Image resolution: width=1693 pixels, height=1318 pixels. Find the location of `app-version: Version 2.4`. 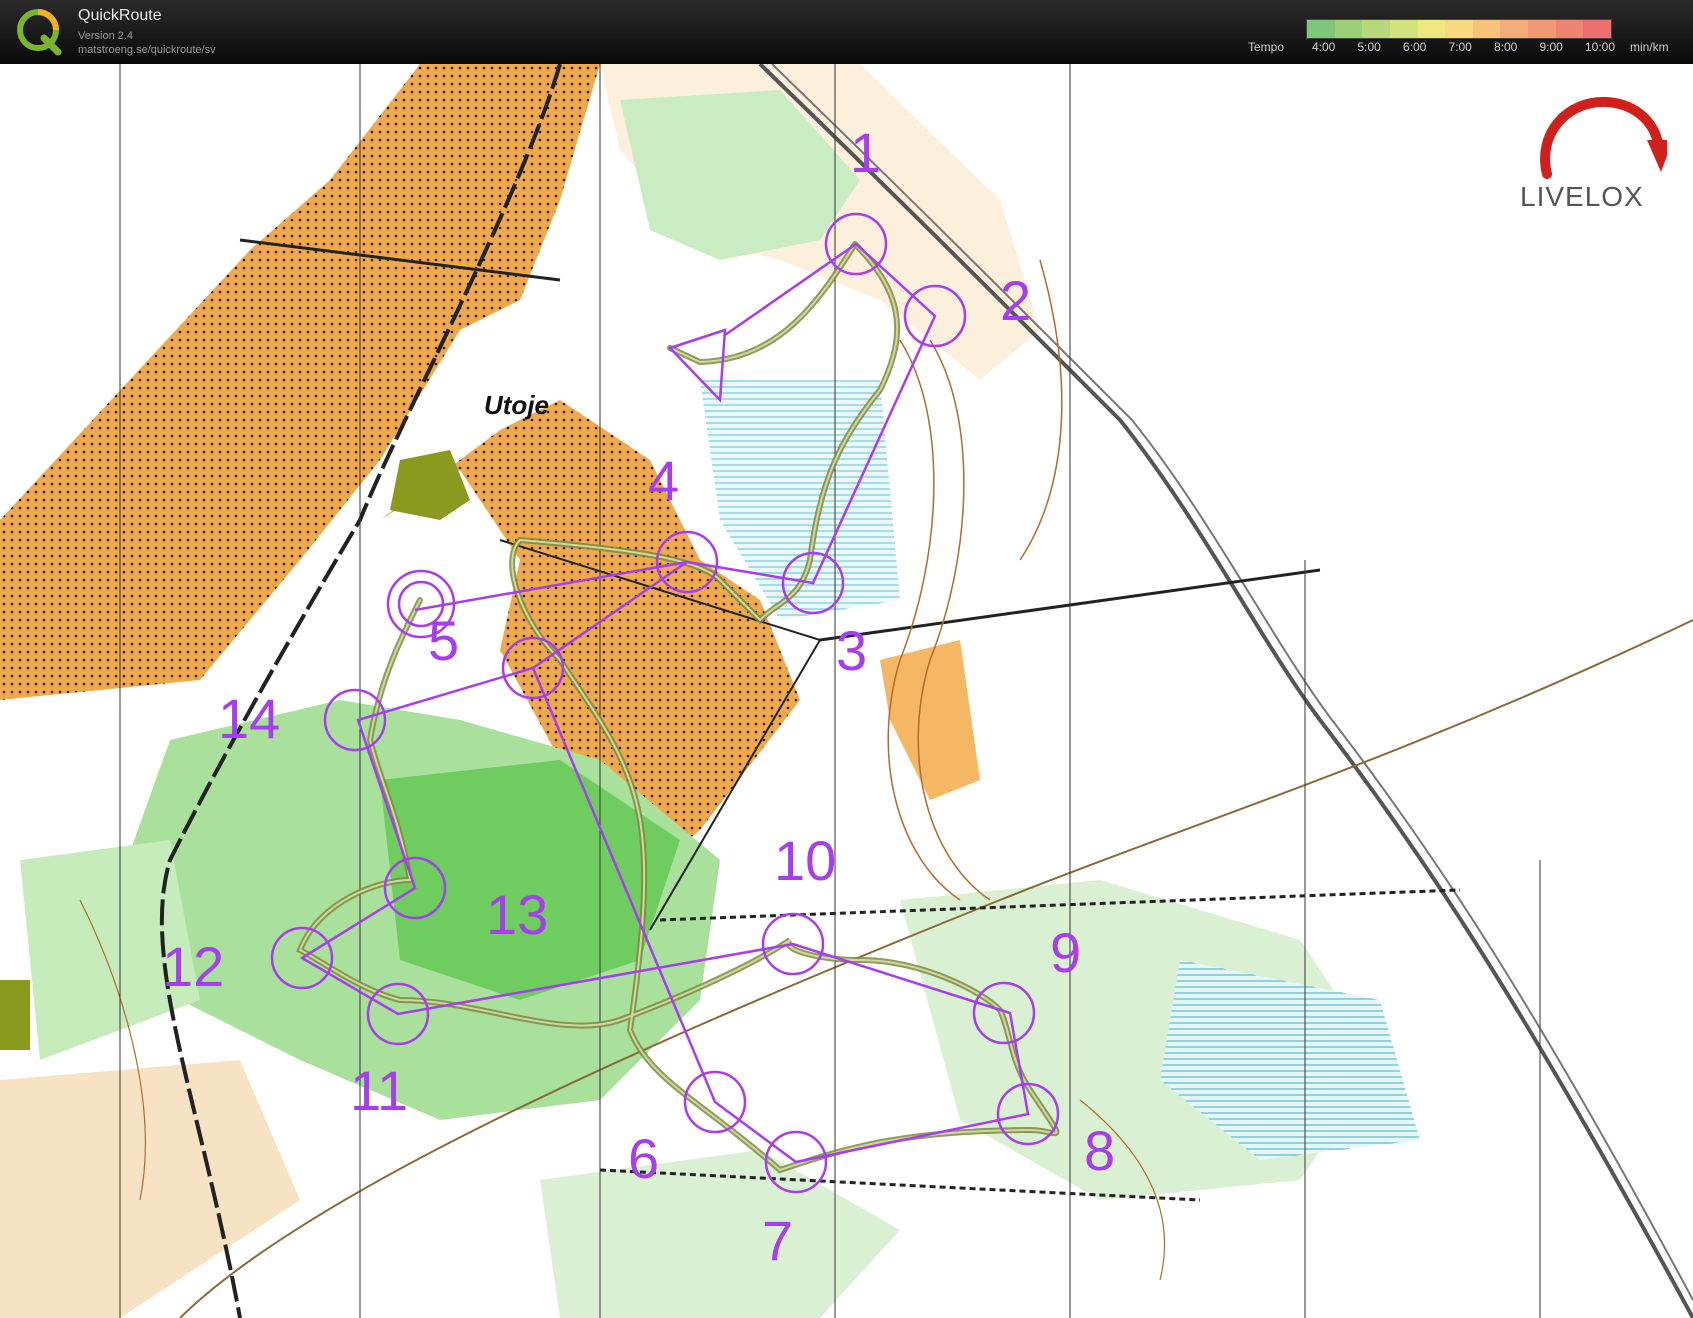

app-version: Version 2.4 is located at coordinates (106, 36).